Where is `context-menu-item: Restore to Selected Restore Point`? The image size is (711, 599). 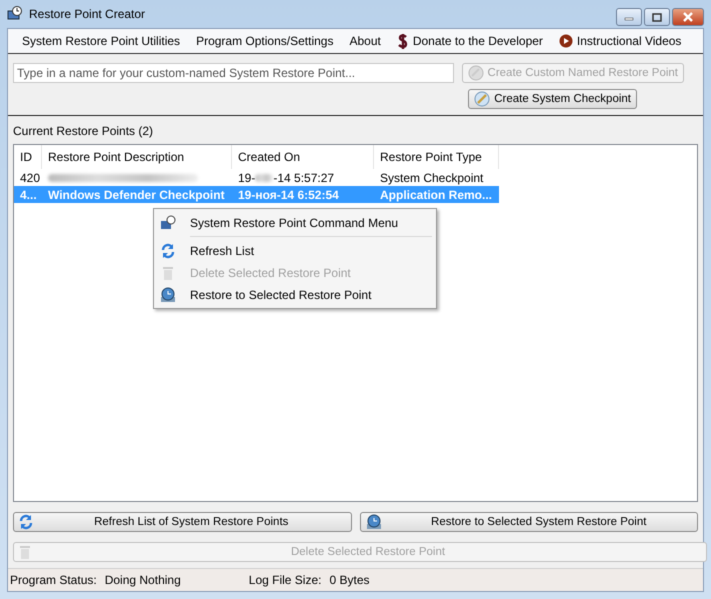 context-menu-item: Restore to Selected Restore Point is located at coordinates (295, 295).